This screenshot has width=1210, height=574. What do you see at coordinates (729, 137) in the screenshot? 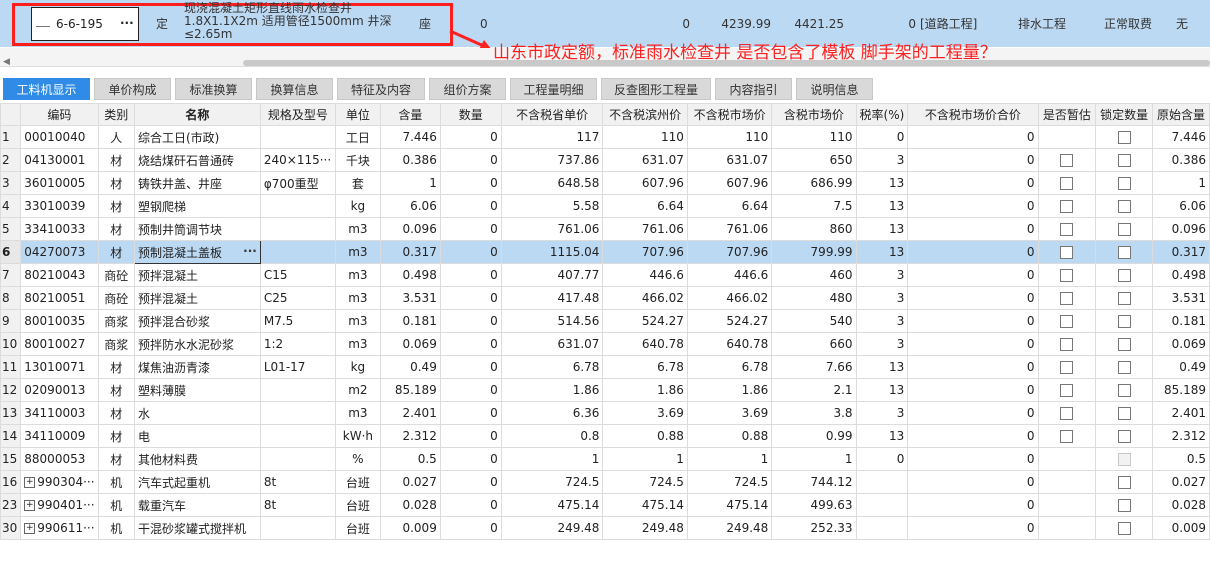
I see `row-market-price: 110` at bounding box center [729, 137].